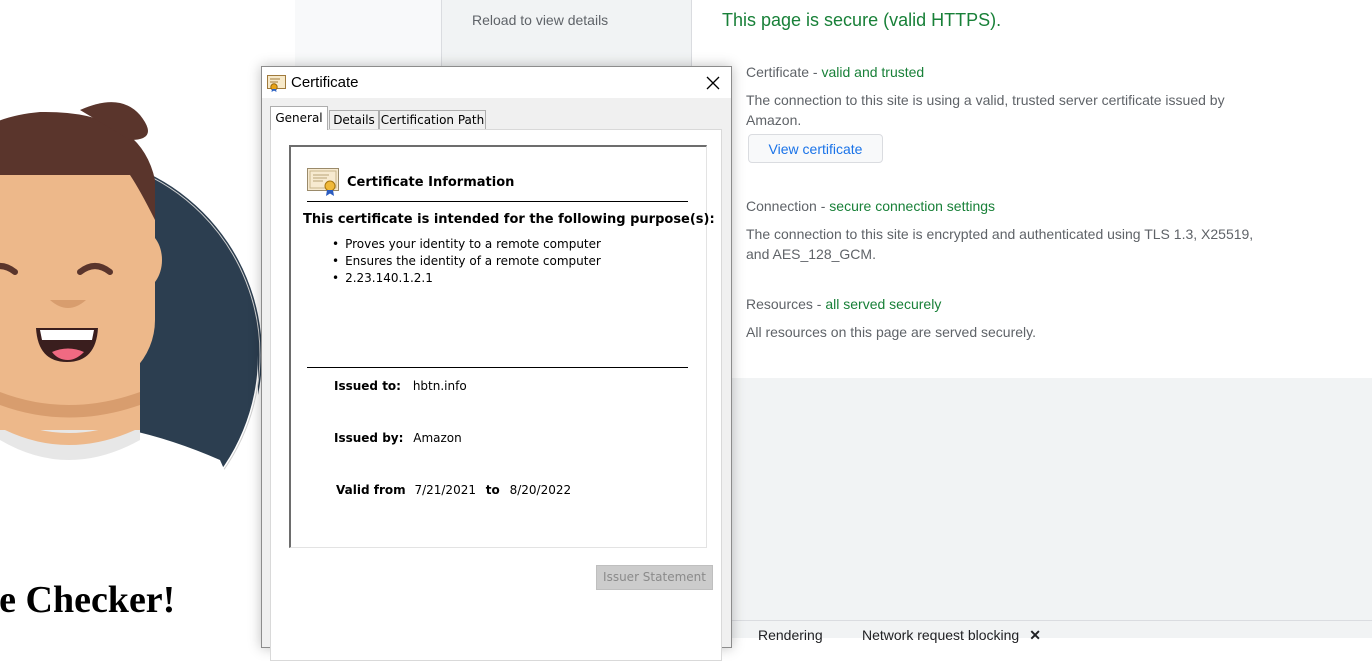  What do you see at coordinates (325, 82) in the screenshot?
I see `dialog-title: Certificate` at bounding box center [325, 82].